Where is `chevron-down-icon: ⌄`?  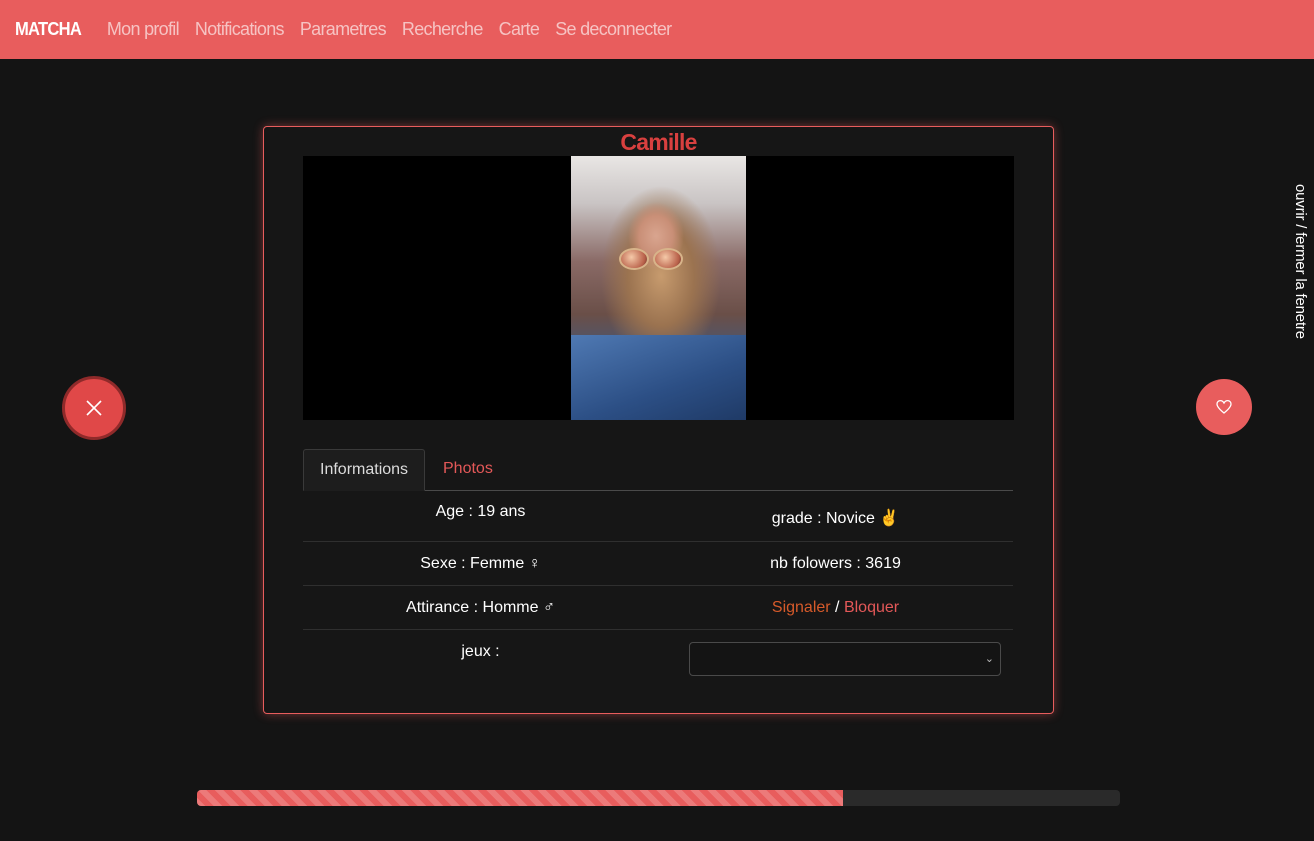 chevron-down-icon: ⌄ is located at coordinates (989, 659).